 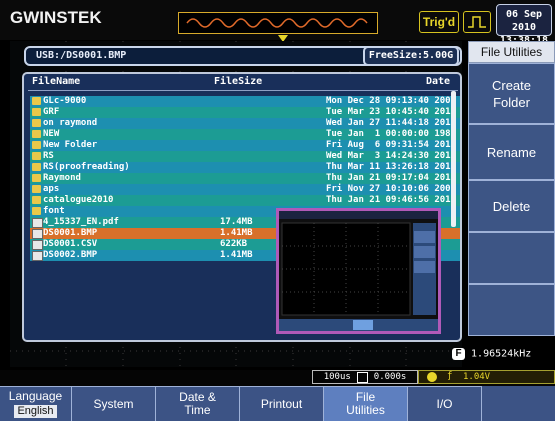 What do you see at coordinates (243, 90) in the screenshot?
I see `header-divider` at bounding box center [243, 90].